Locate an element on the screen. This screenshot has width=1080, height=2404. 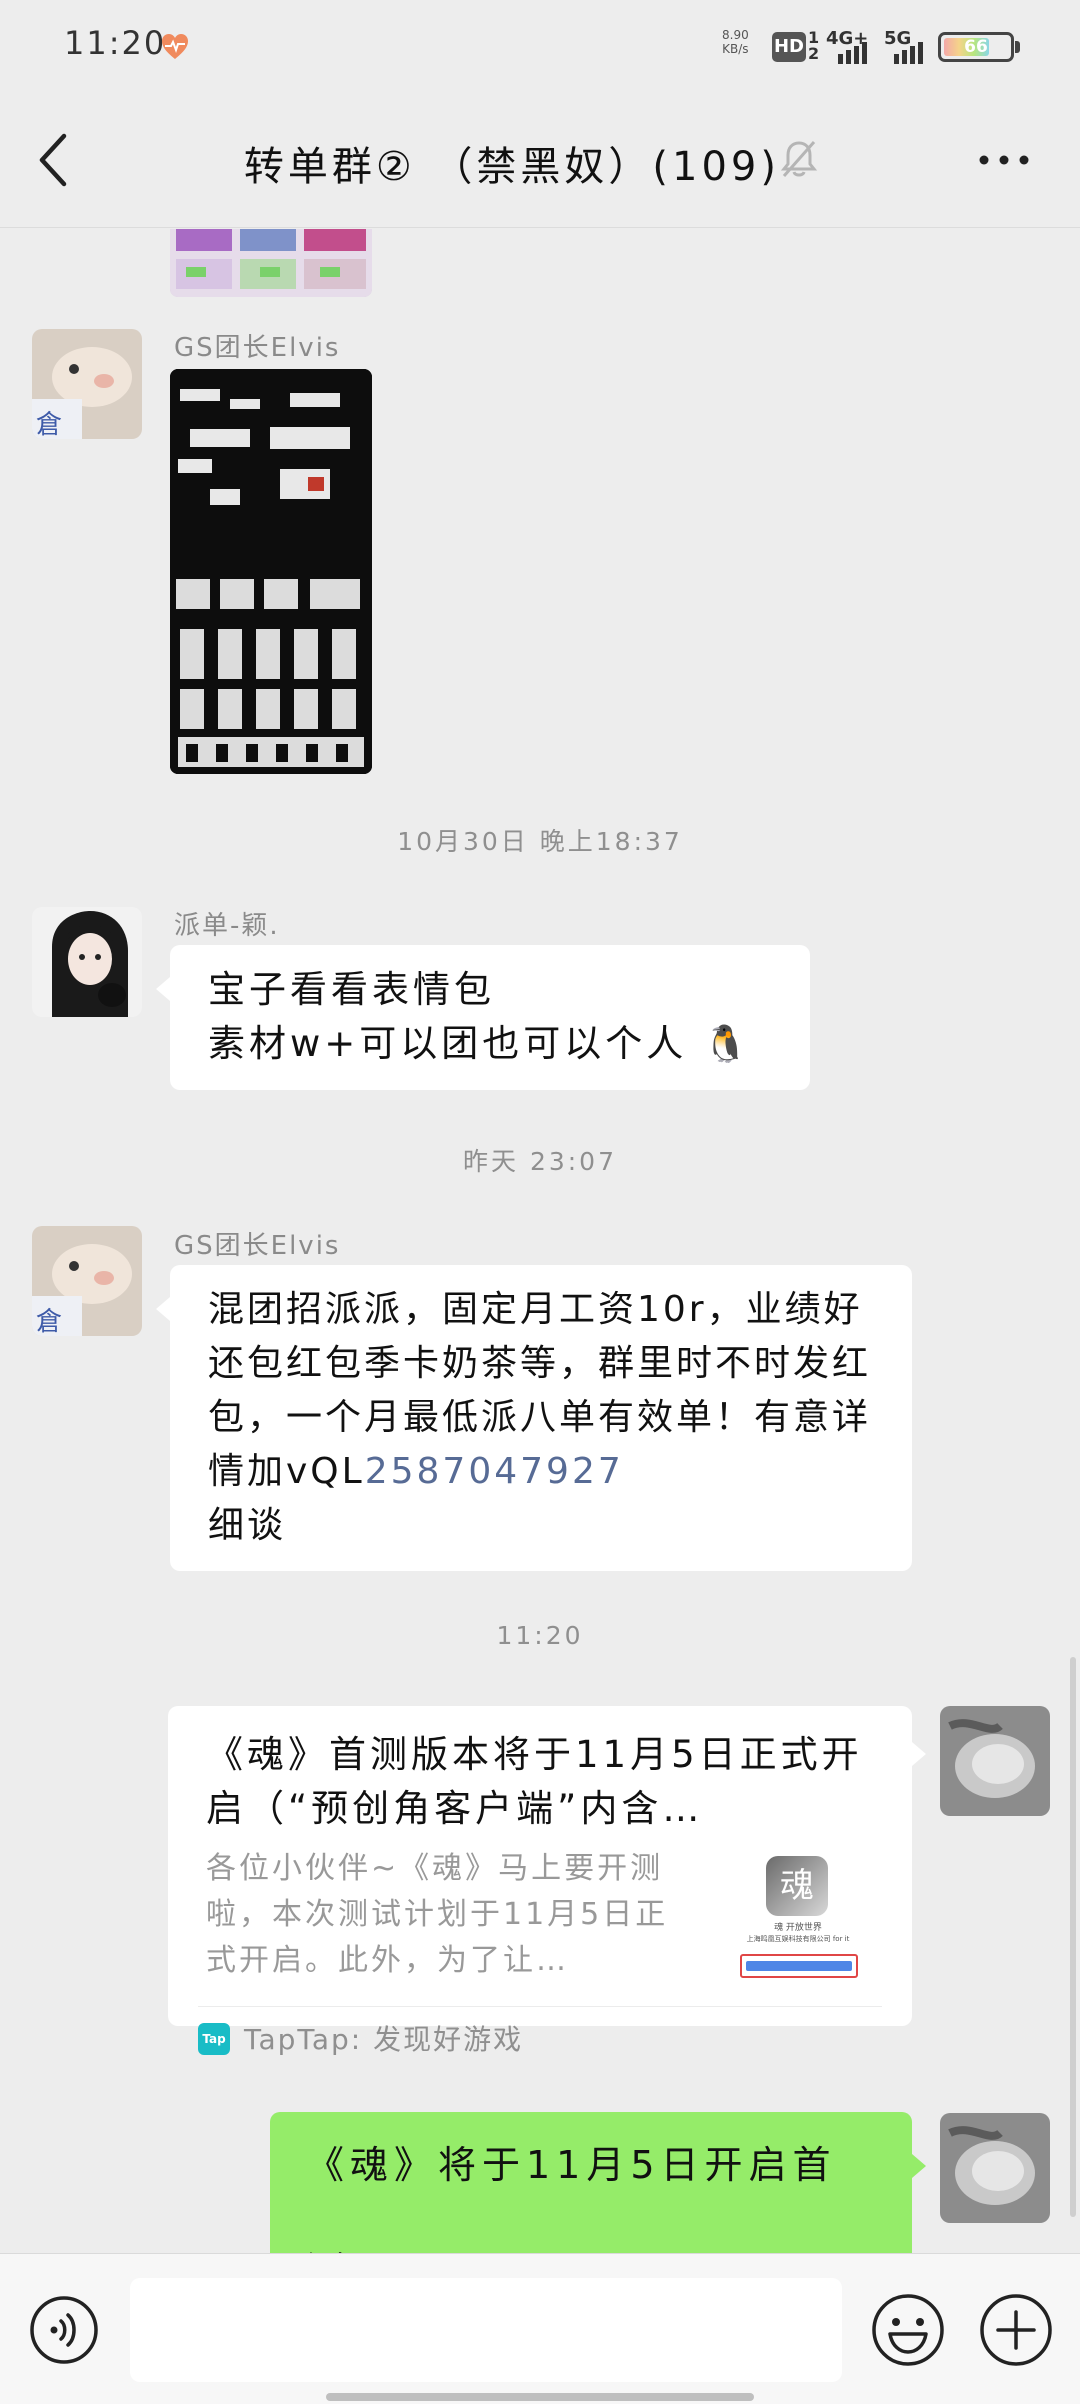
qq-penguin-emoji: 🐧 is located at coordinates (727, 1044).